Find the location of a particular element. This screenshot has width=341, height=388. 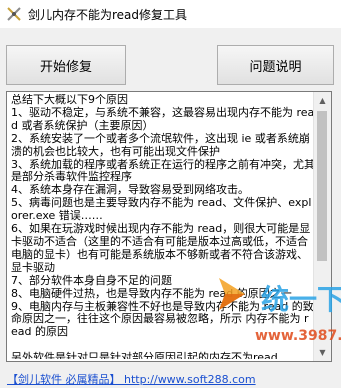

title-bar: 剑儿内存不能为read修复工具 is located at coordinates (170, 14).